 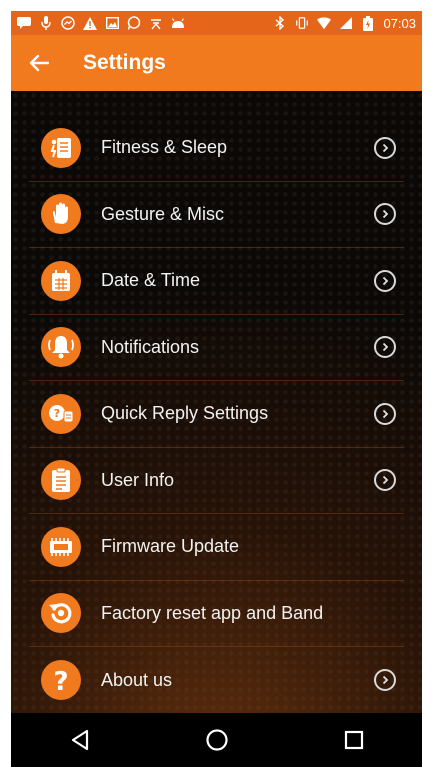 What do you see at coordinates (280, 23) in the screenshot?
I see `bluetooth-icon` at bounding box center [280, 23].